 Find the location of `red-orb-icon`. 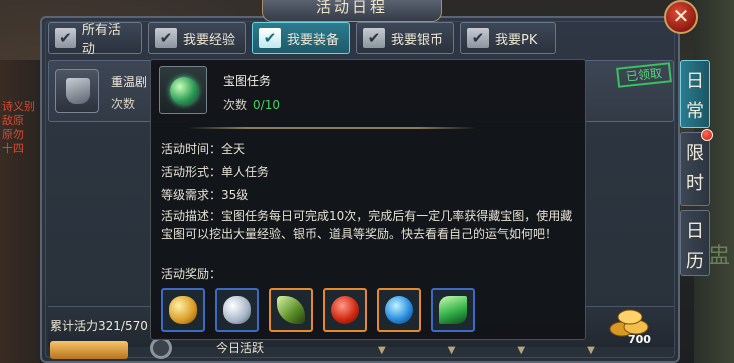

red-orb-icon is located at coordinates (345, 310).